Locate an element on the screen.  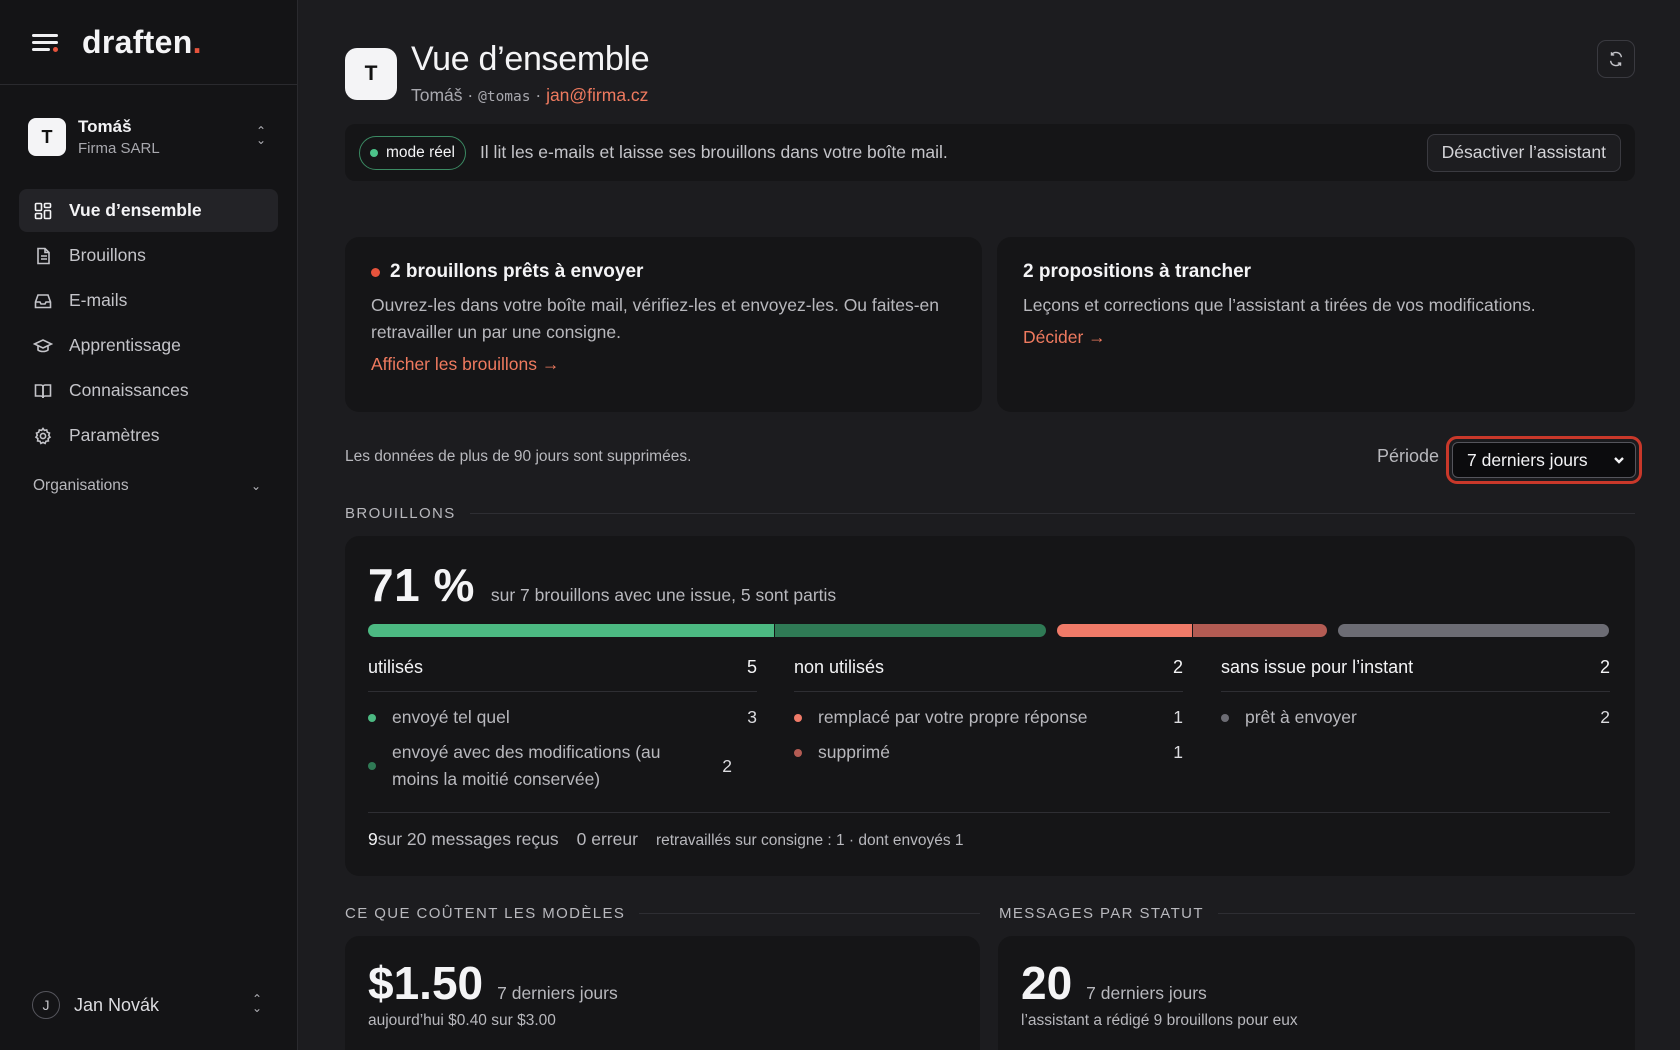
drafts-ready-title: 2 brouillons prêts à envoyer is located at coordinates (663, 272).